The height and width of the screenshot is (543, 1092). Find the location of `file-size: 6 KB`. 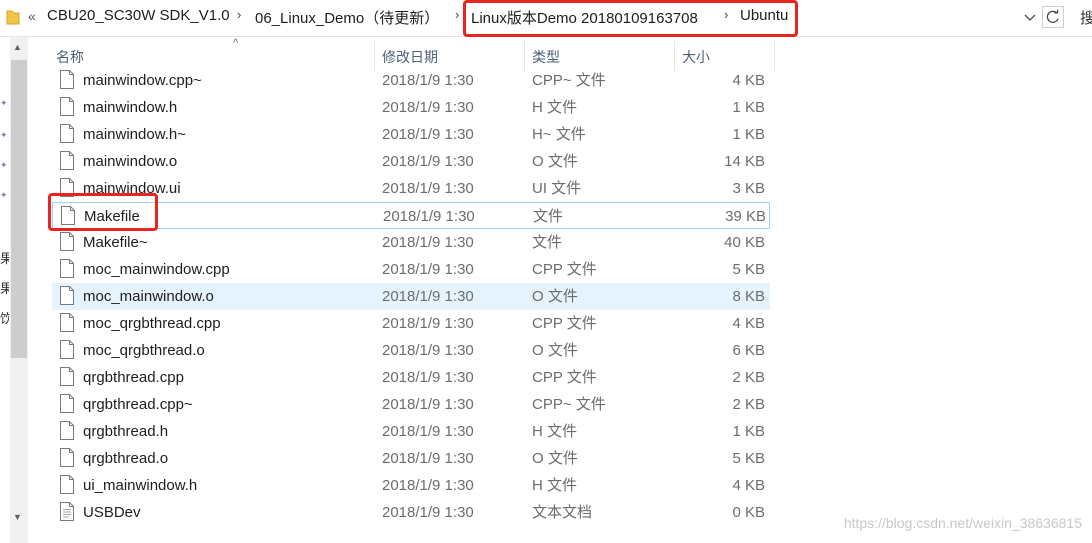

file-size: 6 KB is located at coordinates (748, 350).